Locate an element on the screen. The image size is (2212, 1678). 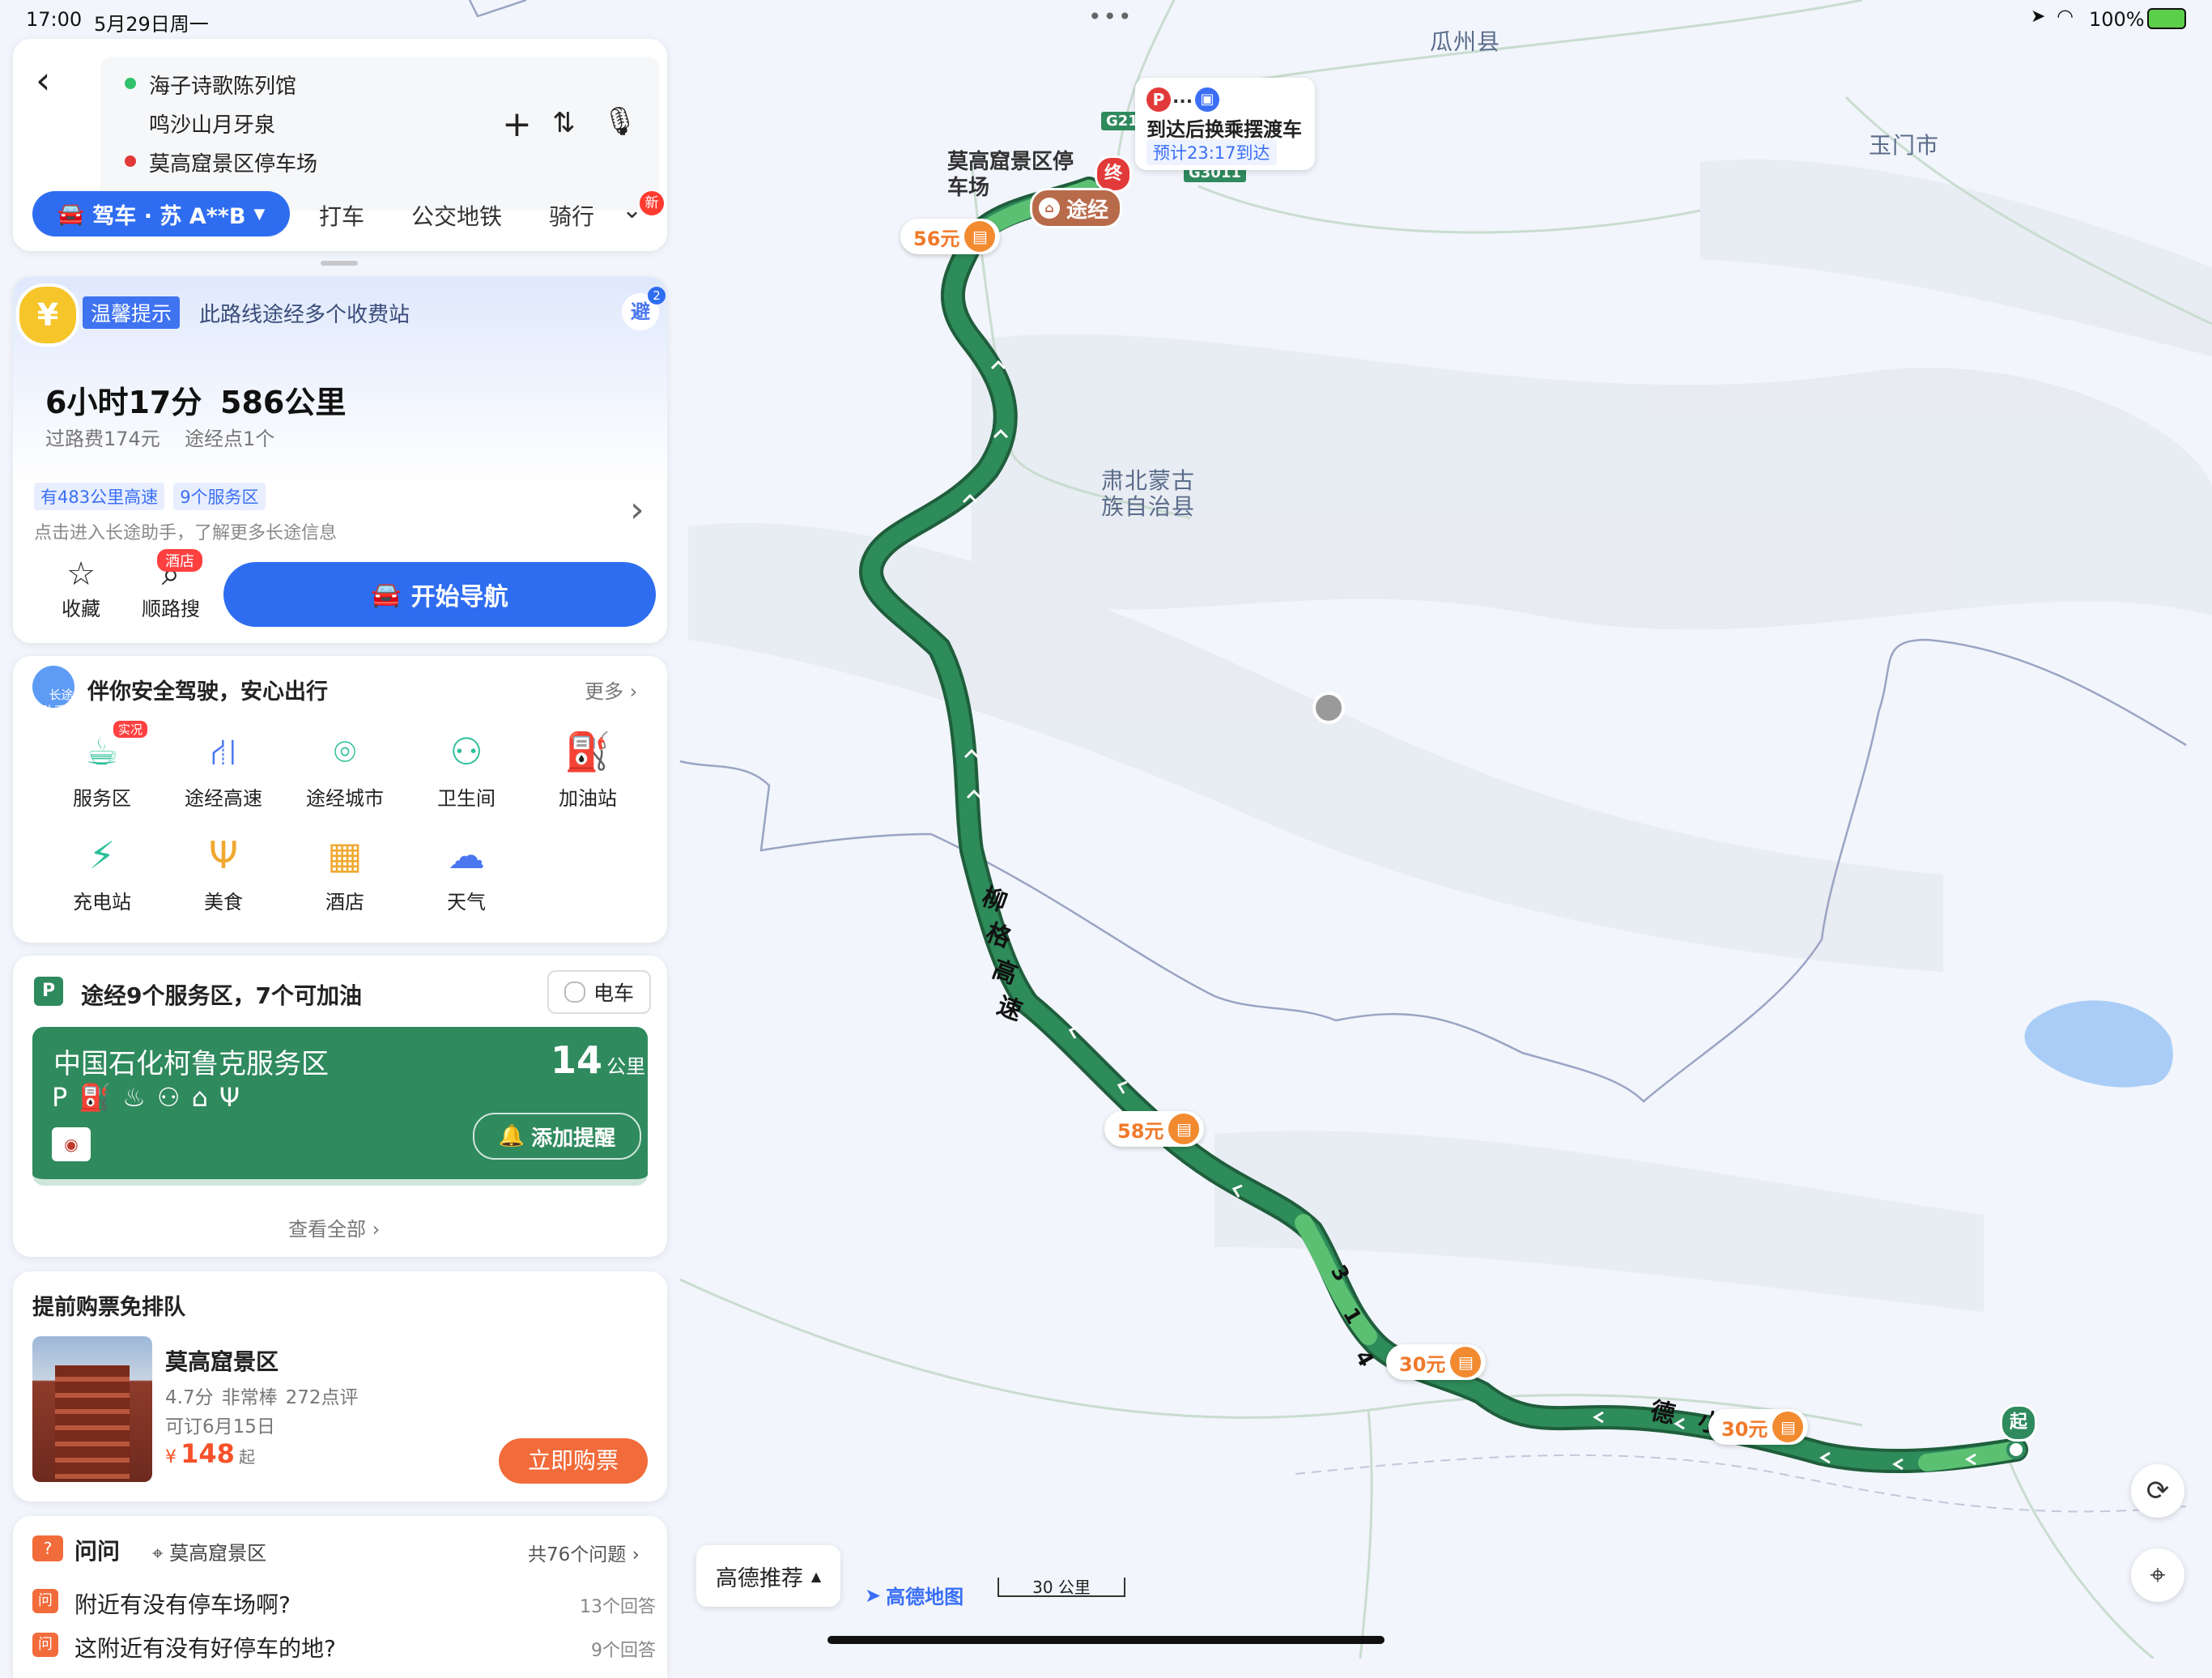
distance-unit: 公里 is located at coordinates (626, 1066).